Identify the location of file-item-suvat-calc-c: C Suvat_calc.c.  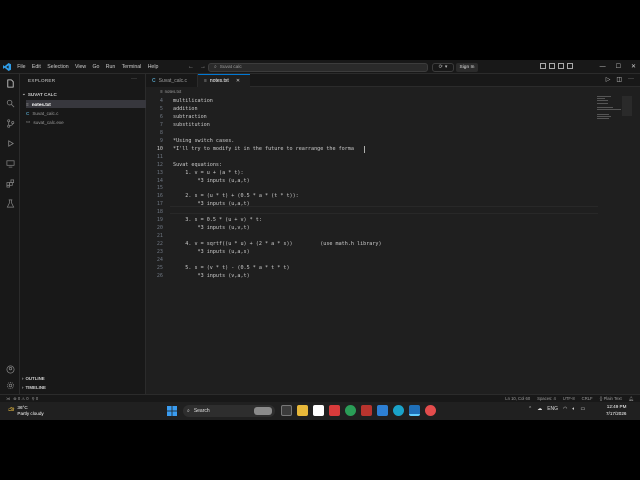
(86, 113).